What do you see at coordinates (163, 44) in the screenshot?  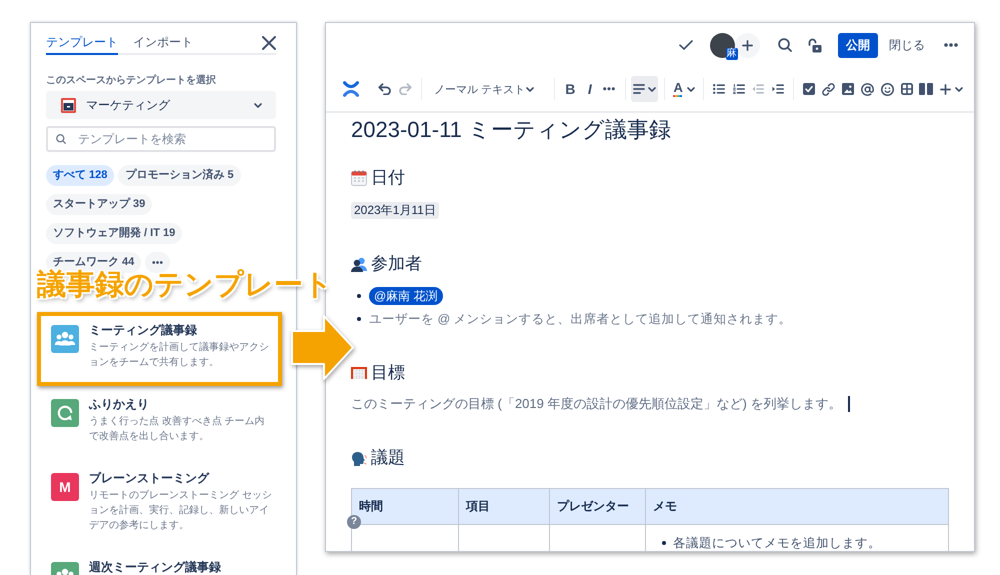 I see `tab: インポート` at bounding box center [163, 44].